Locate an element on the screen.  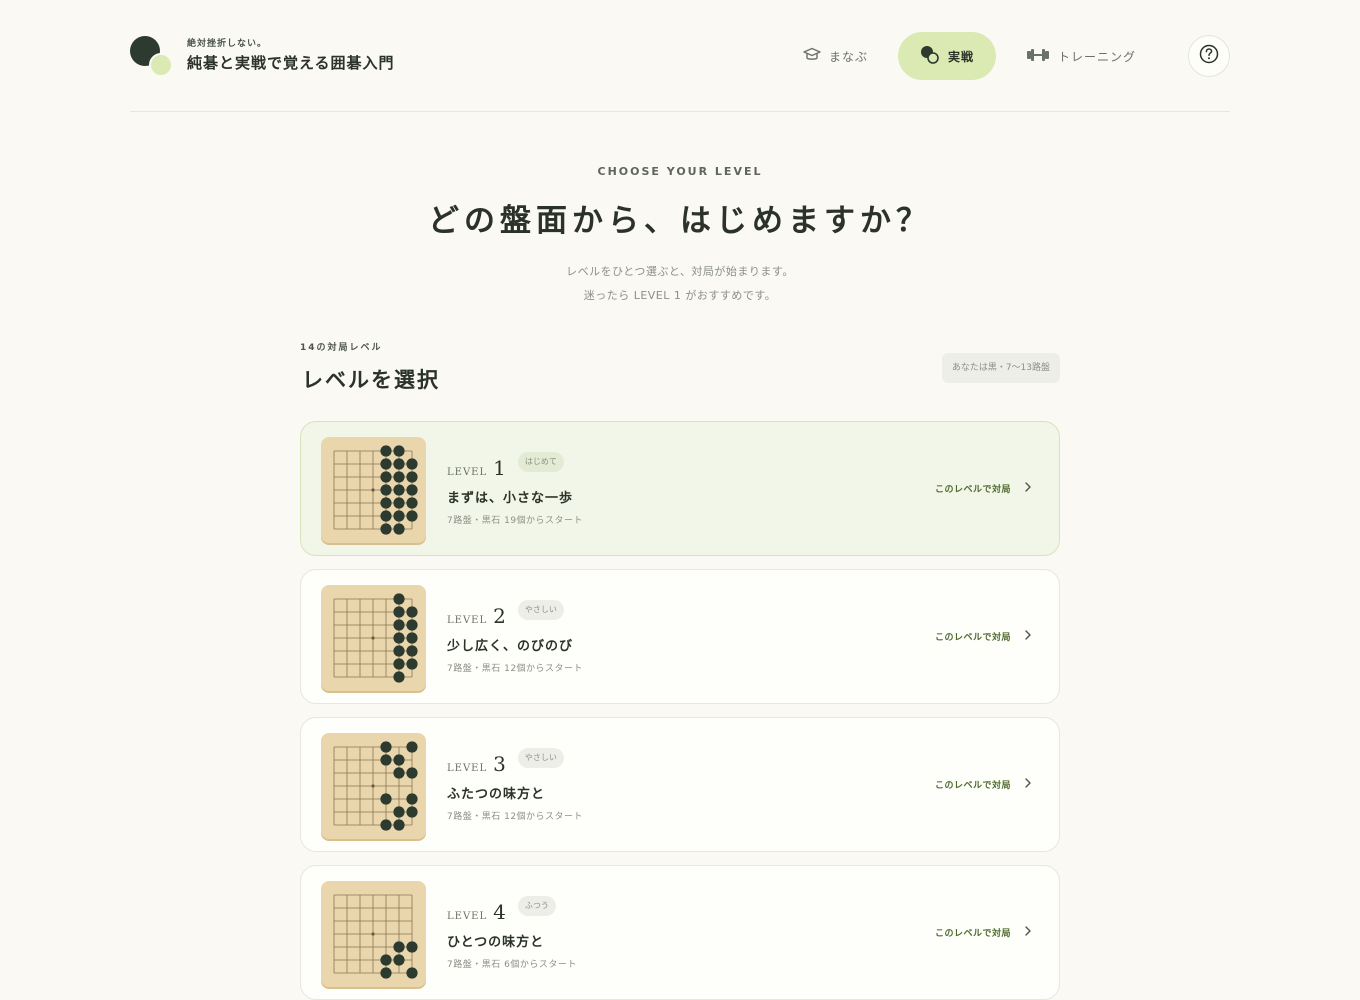
question-circle-icon is located at coordinates (1209, 56).